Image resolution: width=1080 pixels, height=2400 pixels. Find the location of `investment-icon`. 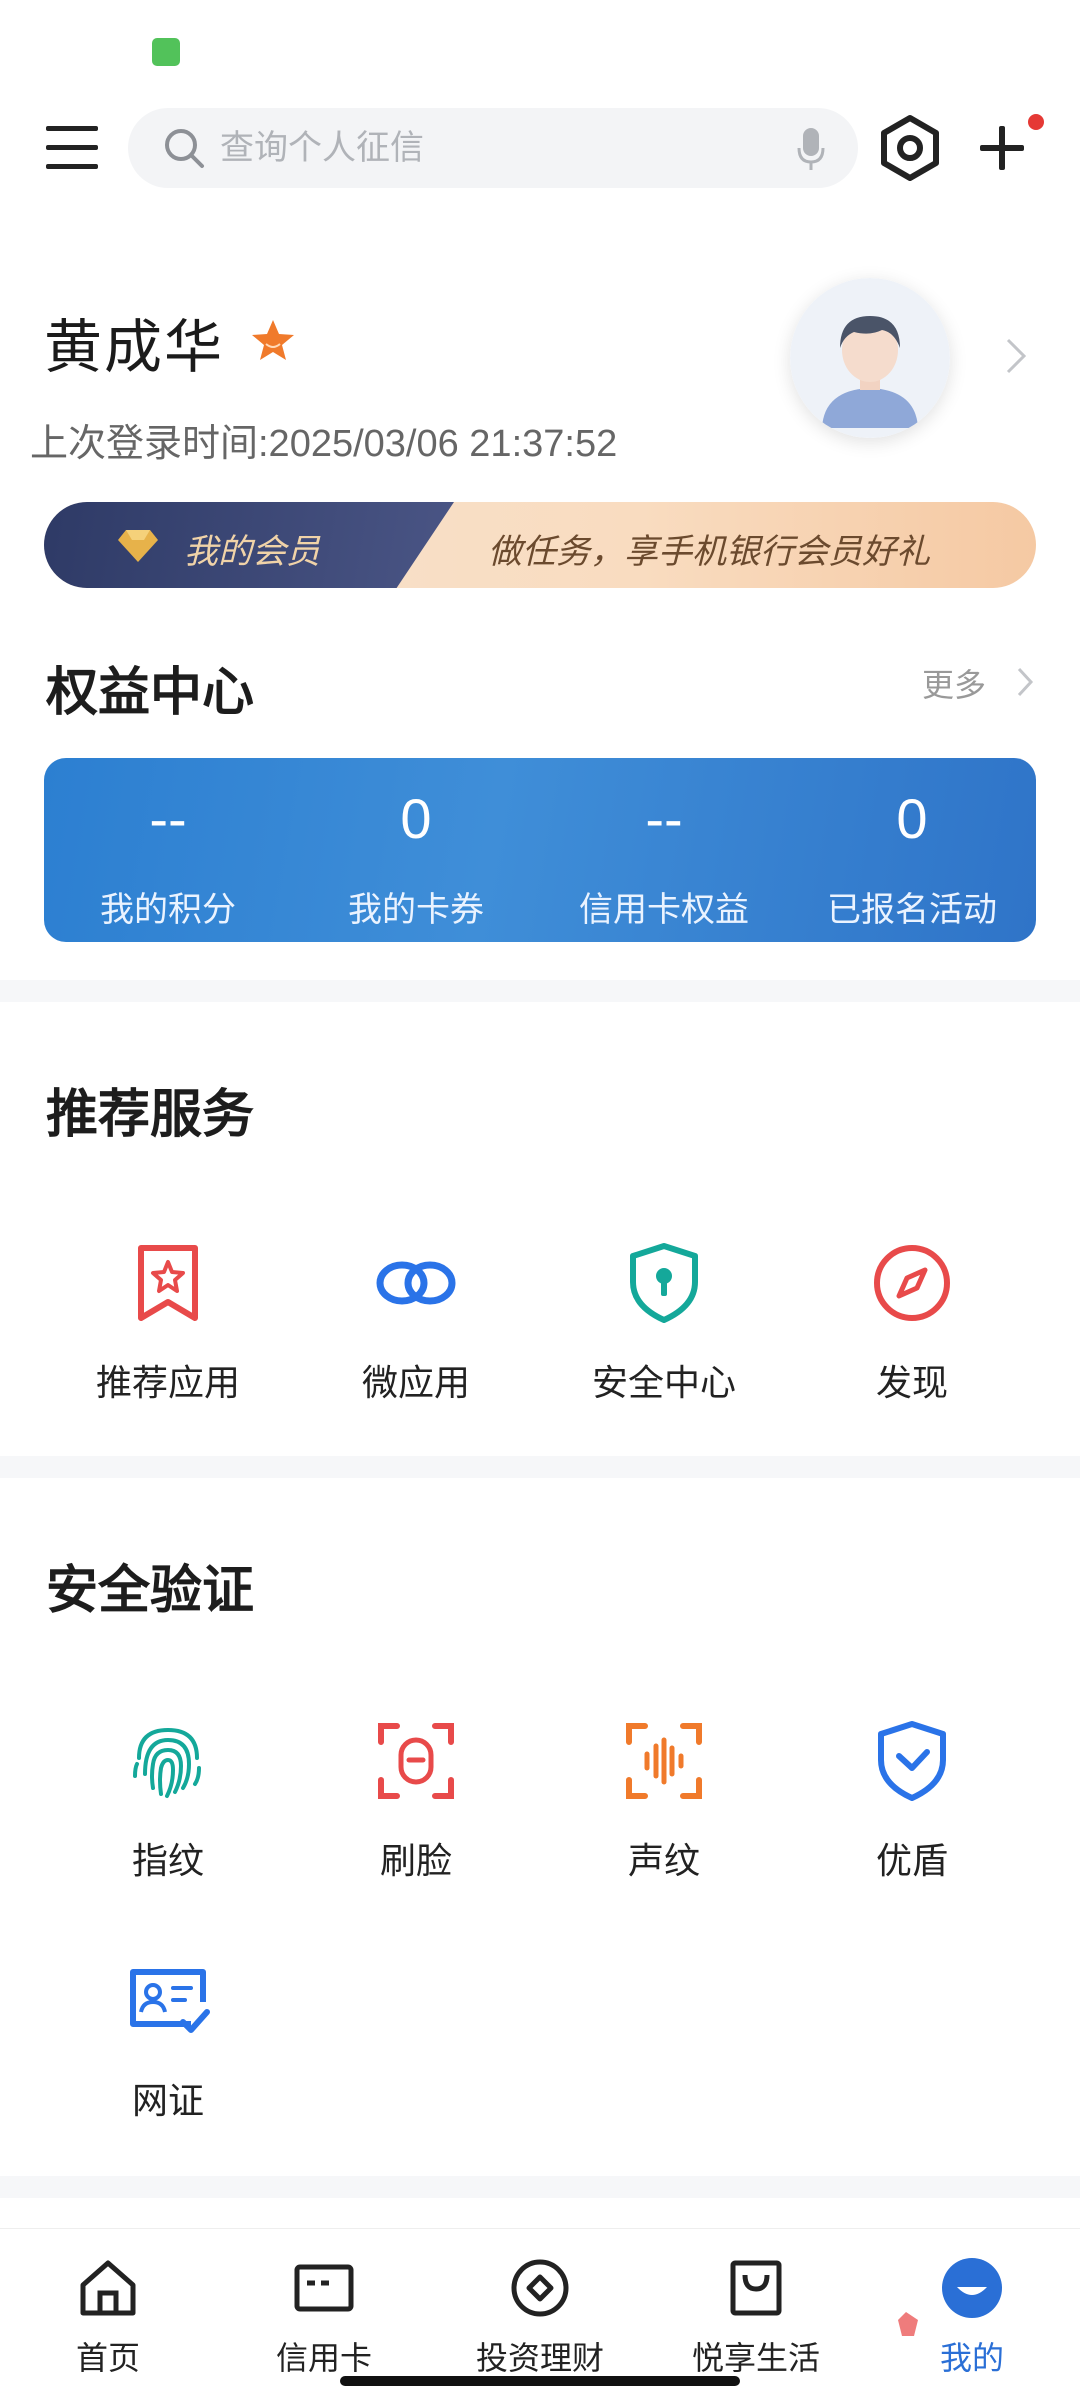

investment-icon is located at coordinates (540, 2288).